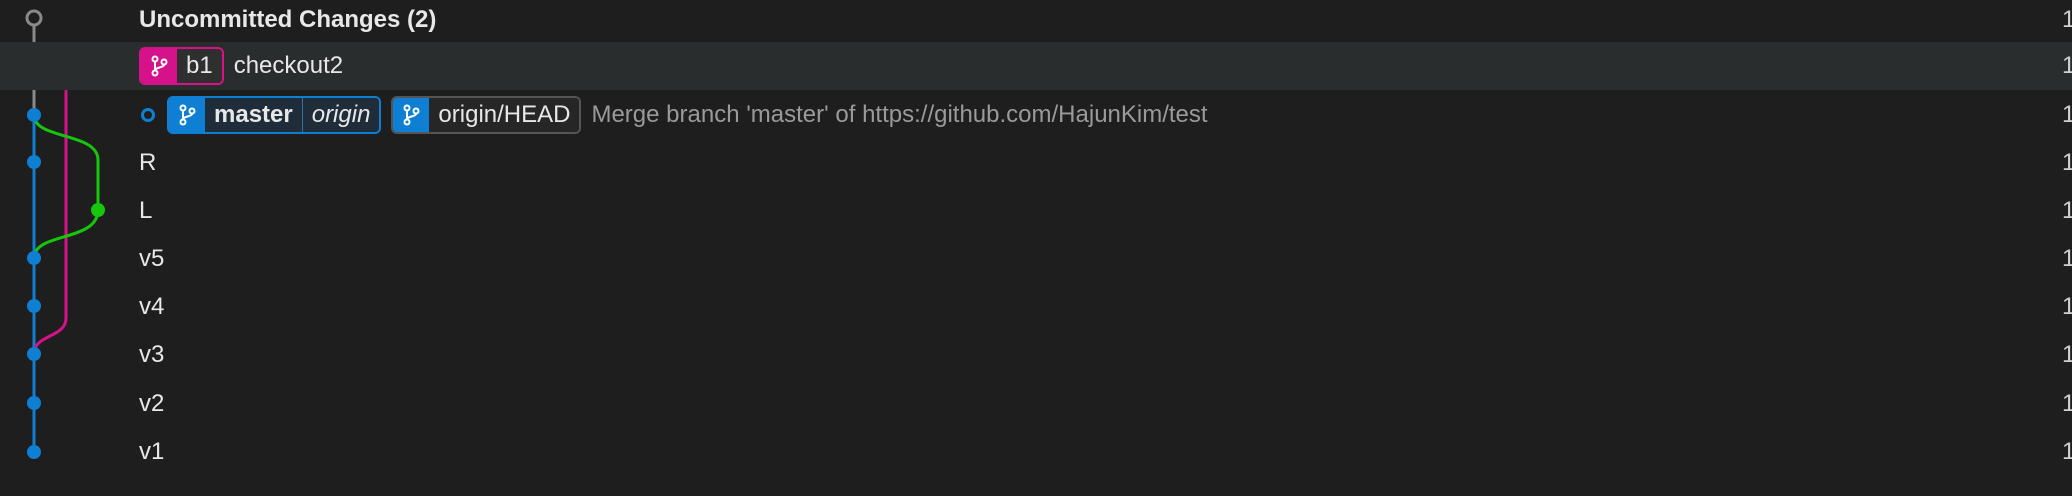 This screenshot has width=2072, height=496. What do you see at coordinates (1036, 355) in the screenshot?
I see `commit-row-v3: v3 1` at bounding box center [1036, 355].